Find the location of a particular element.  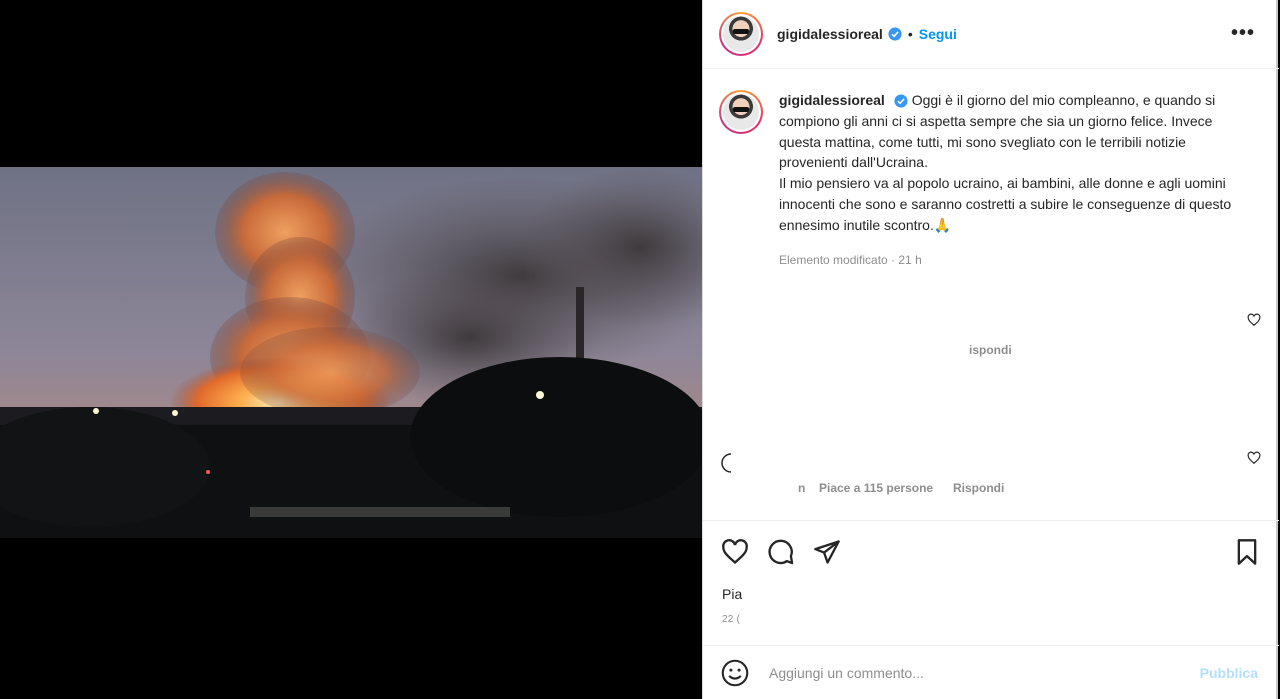

smiley-icon is located at coordinates (735, 673).